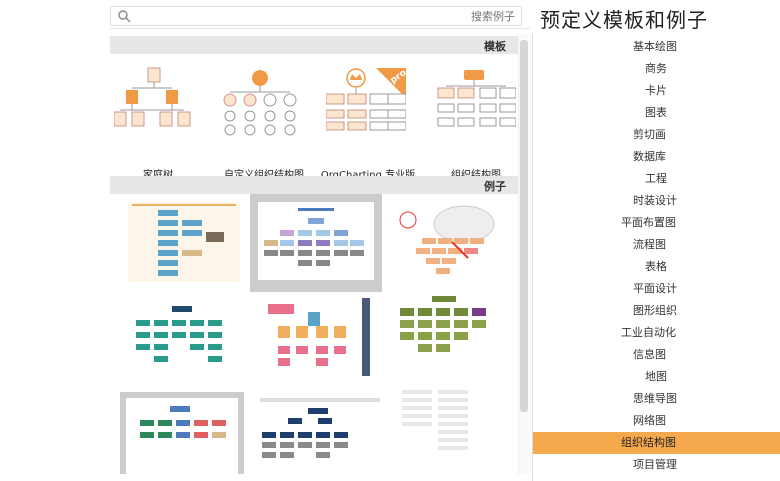 This screenshot has width=780, height=481. Describe the element at coordinates (648, 222) in the screenshot. I see `sidebar-item-label: 平面布置图` at that location.